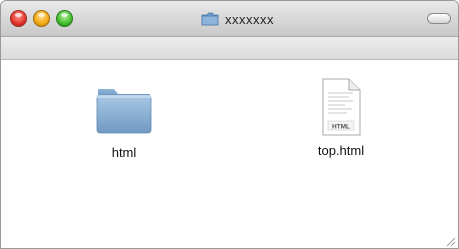  What do you see at coordinates (210, 19) in the screenshot?
I see `title-folder-icon` at bounding box center [210, 19].